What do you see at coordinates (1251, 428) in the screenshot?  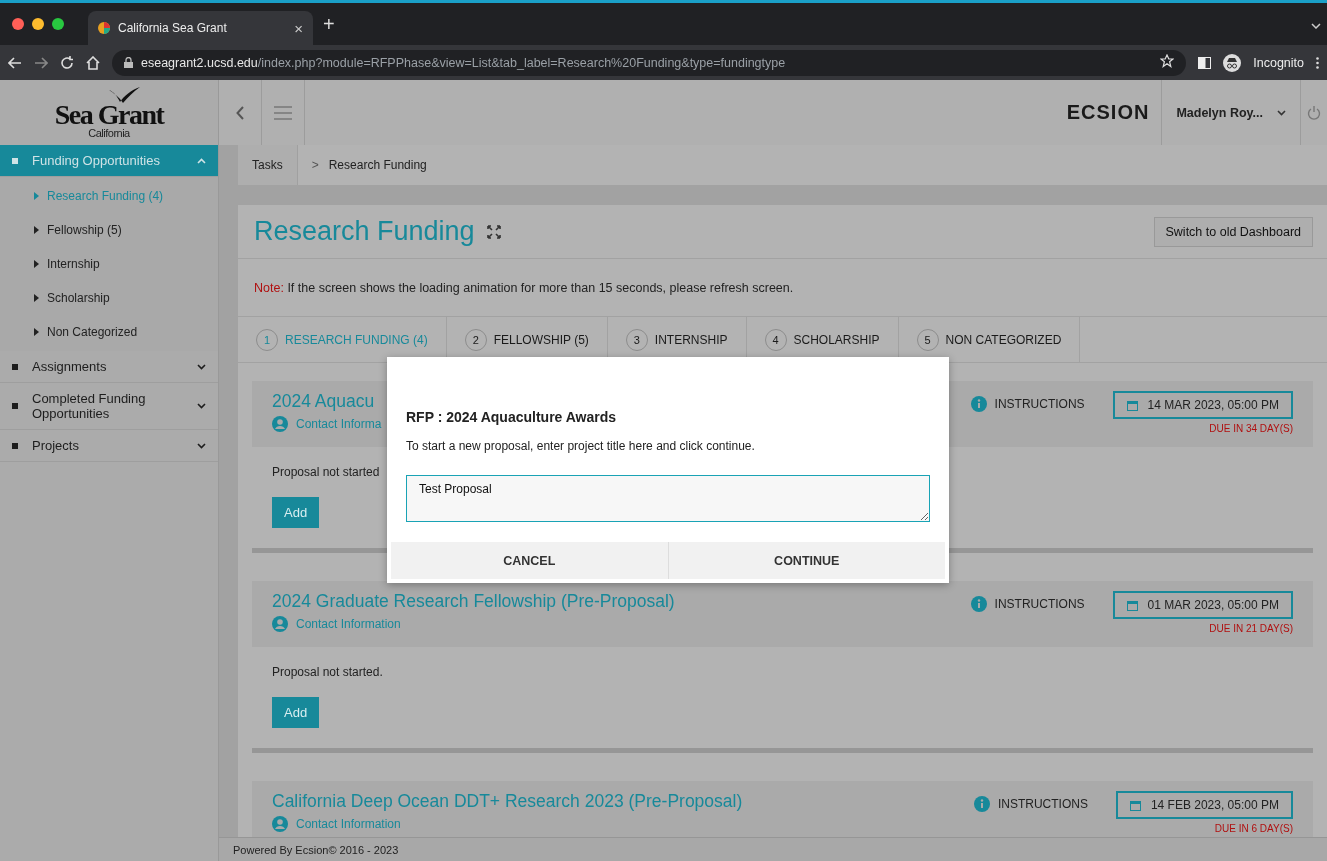 I see `due-text: DUE IN 34 DAY(S)` at bounding box center [1251, 428].